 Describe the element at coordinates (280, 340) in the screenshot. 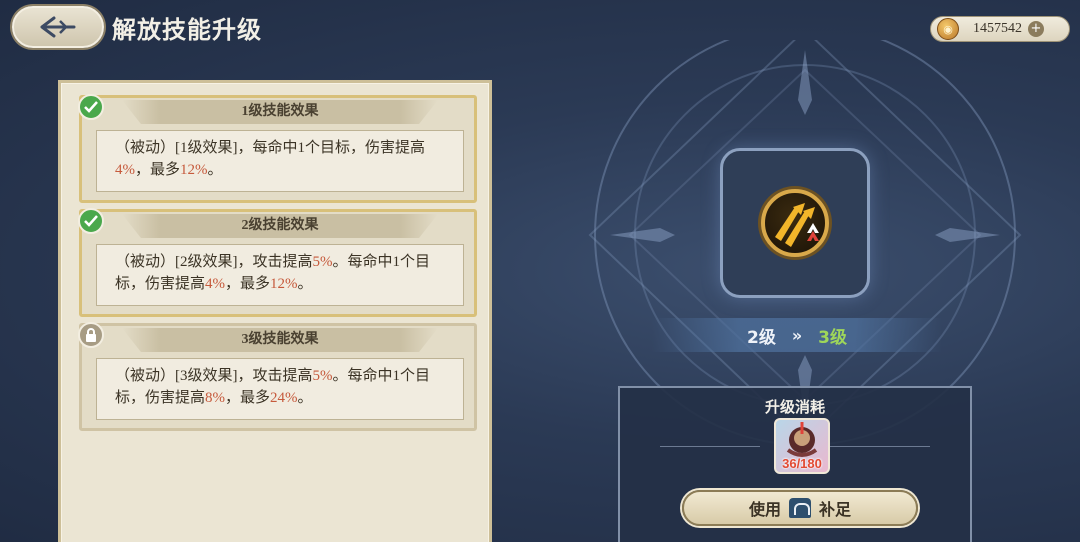

I see `level-card-title: 3级技能效果` at that location.